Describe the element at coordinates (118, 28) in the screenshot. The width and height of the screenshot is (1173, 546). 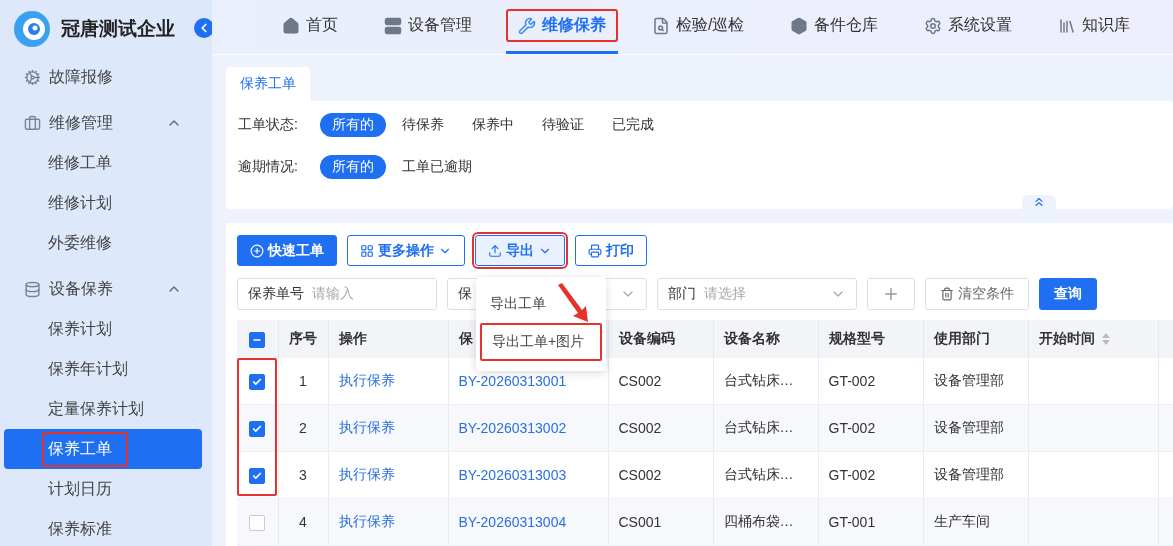
I see `brand-name: 冠唐测试企业` at that location.